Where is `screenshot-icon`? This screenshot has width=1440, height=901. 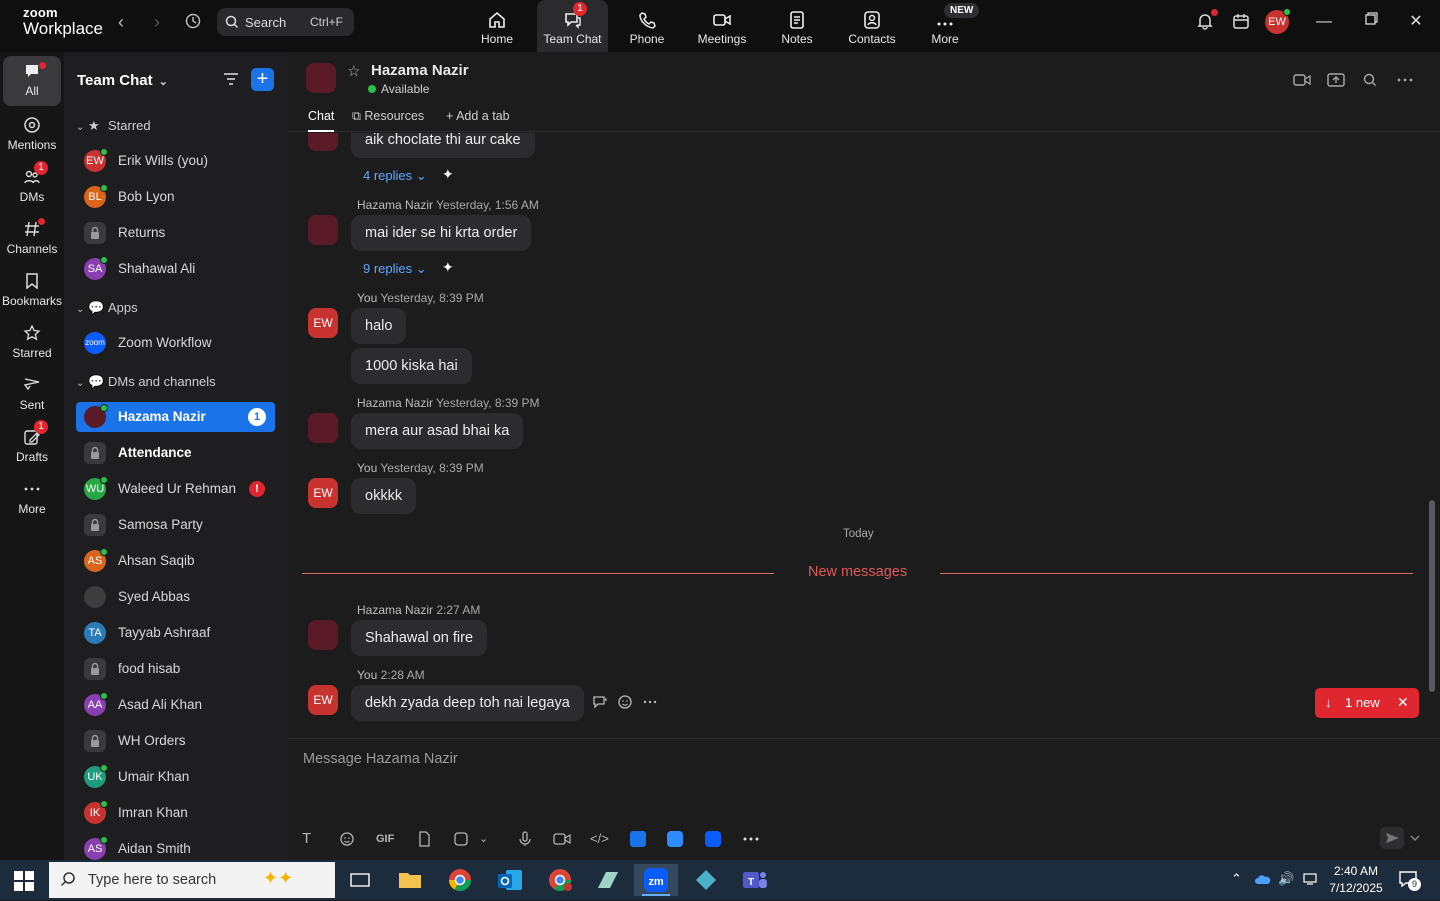 screenshot-icon is located at coordinates (461, 839).